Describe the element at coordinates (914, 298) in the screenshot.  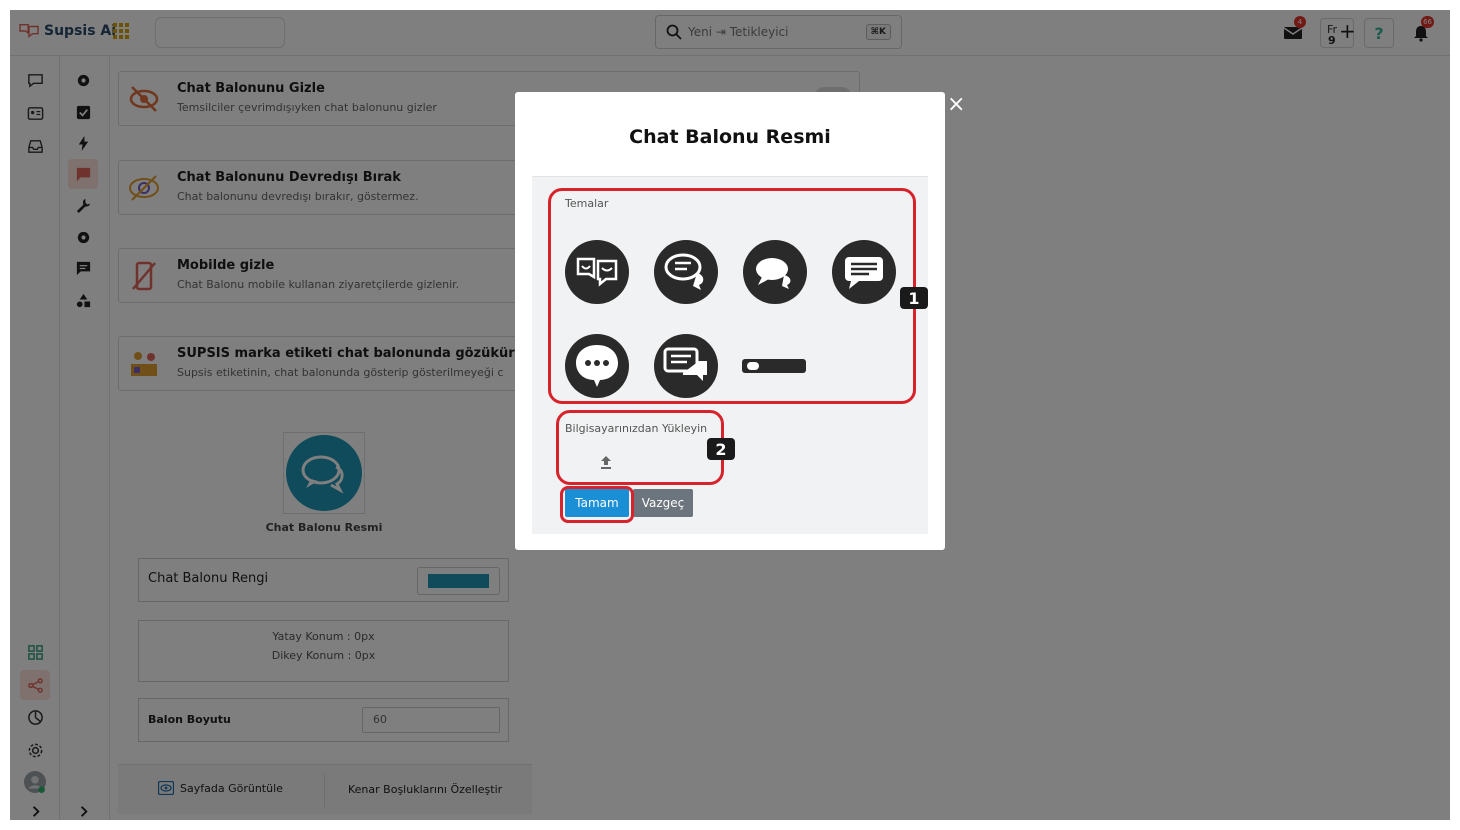
I see `callout-1: 1` at that location.